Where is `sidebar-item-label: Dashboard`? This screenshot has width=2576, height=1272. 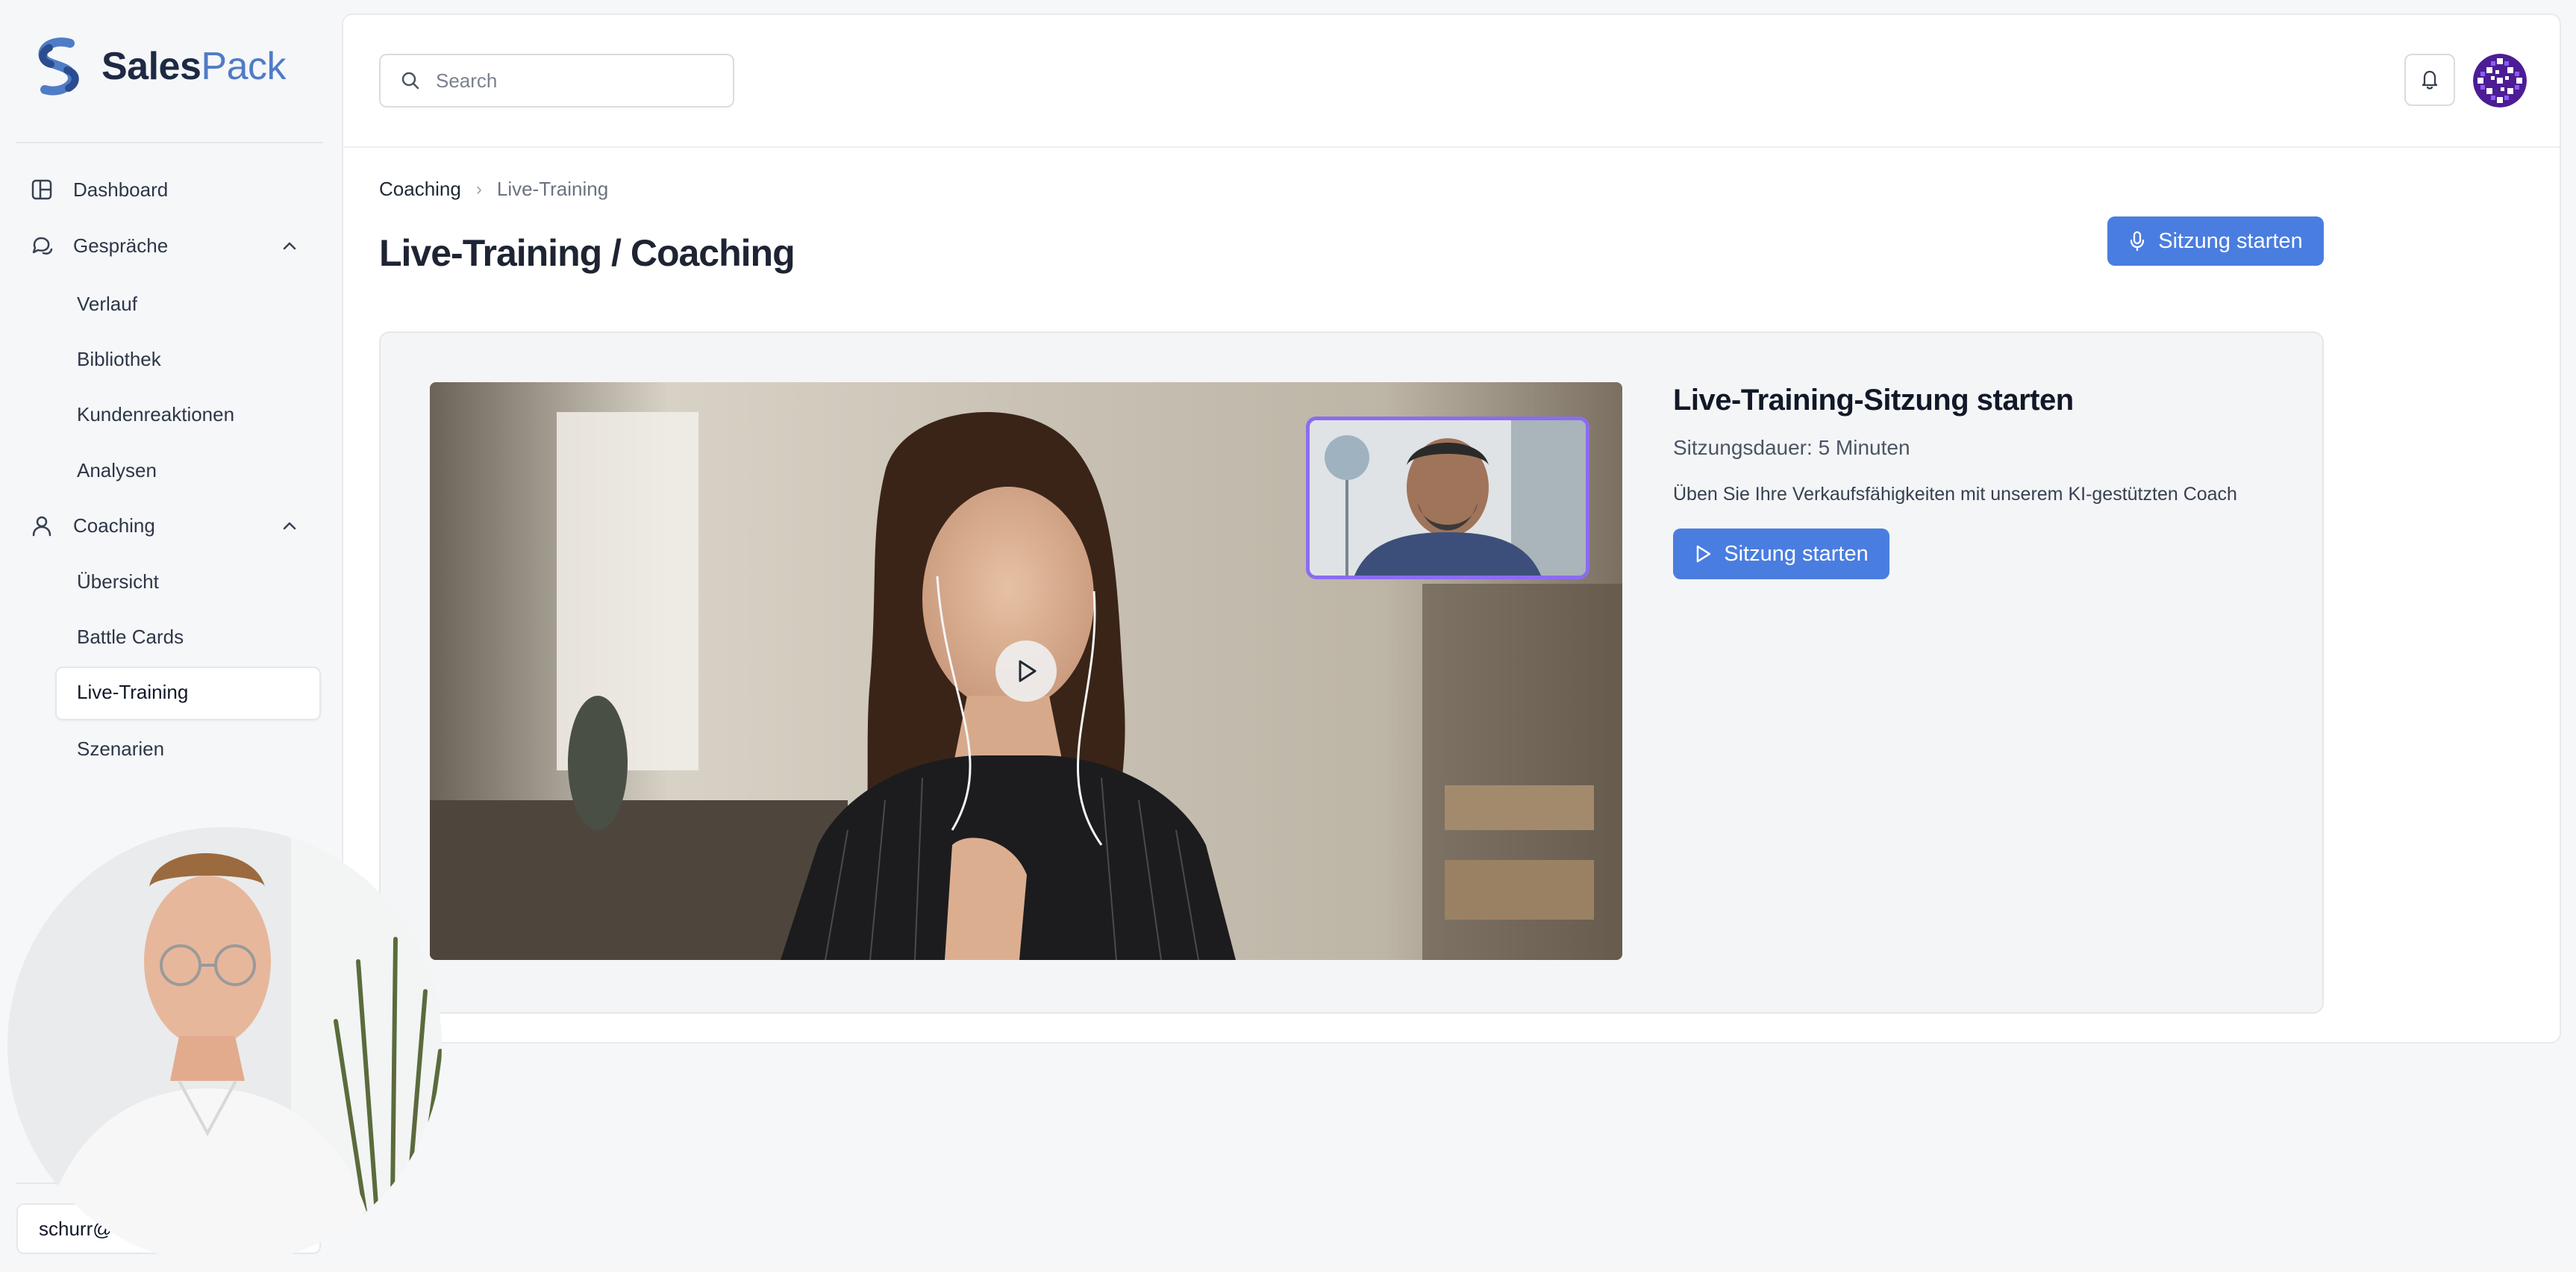 sidebar-item-label: Dashboard is located at coordinates (121, 189).